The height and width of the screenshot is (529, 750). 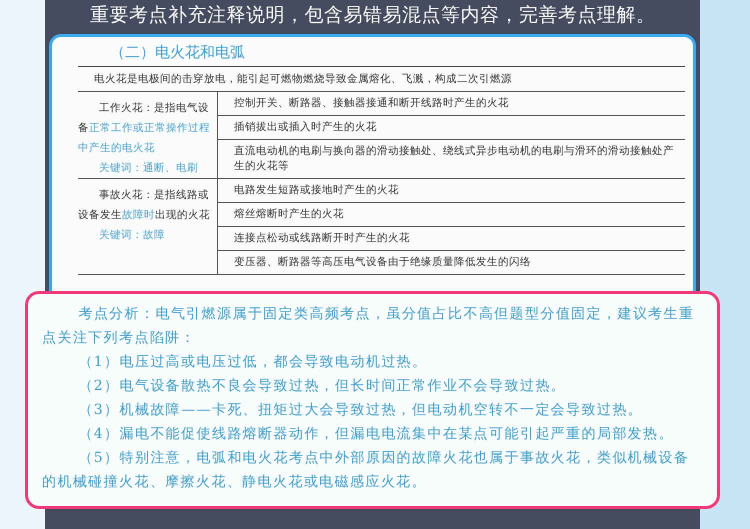 What do you see at coordinates (366, 470) in the screenshot?
I see `list-item: （5）特别注意，电弧和电火花考点中外部原因的故障火花也属于事故火花，类似机械设备的机械碰撞火花、摩擦火花、静电火花或电磁感应火花。` at bounding box center [366, 470].